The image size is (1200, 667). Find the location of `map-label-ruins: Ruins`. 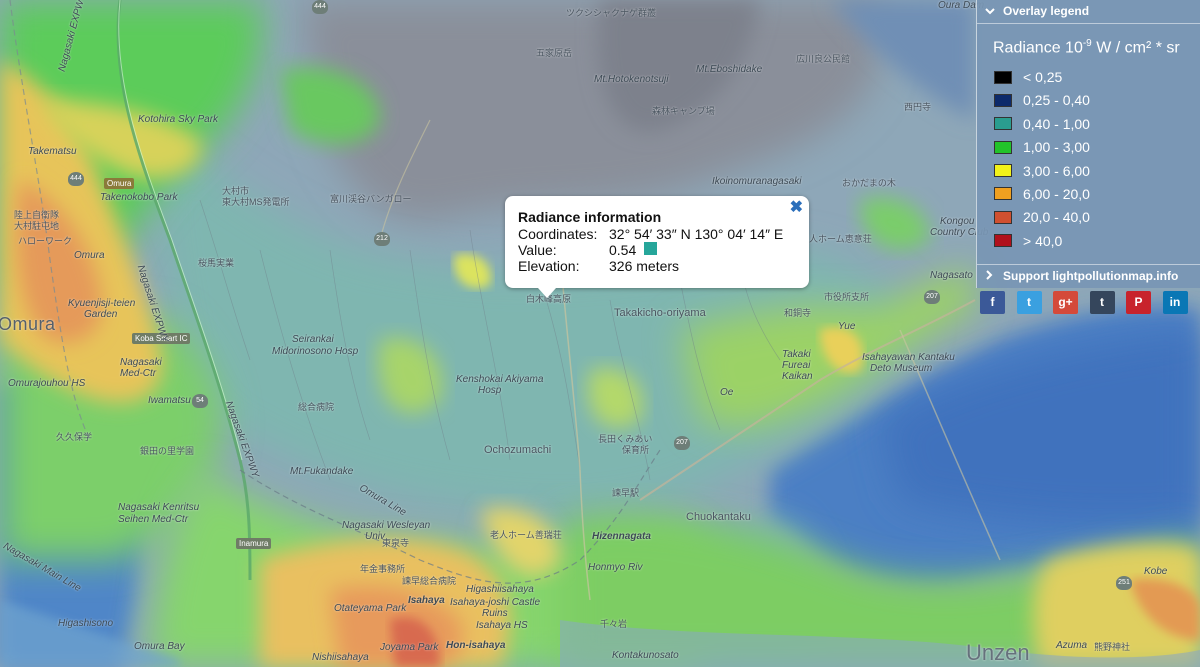

map-label-ruins: Ruins is located at coordinates (495, 613).